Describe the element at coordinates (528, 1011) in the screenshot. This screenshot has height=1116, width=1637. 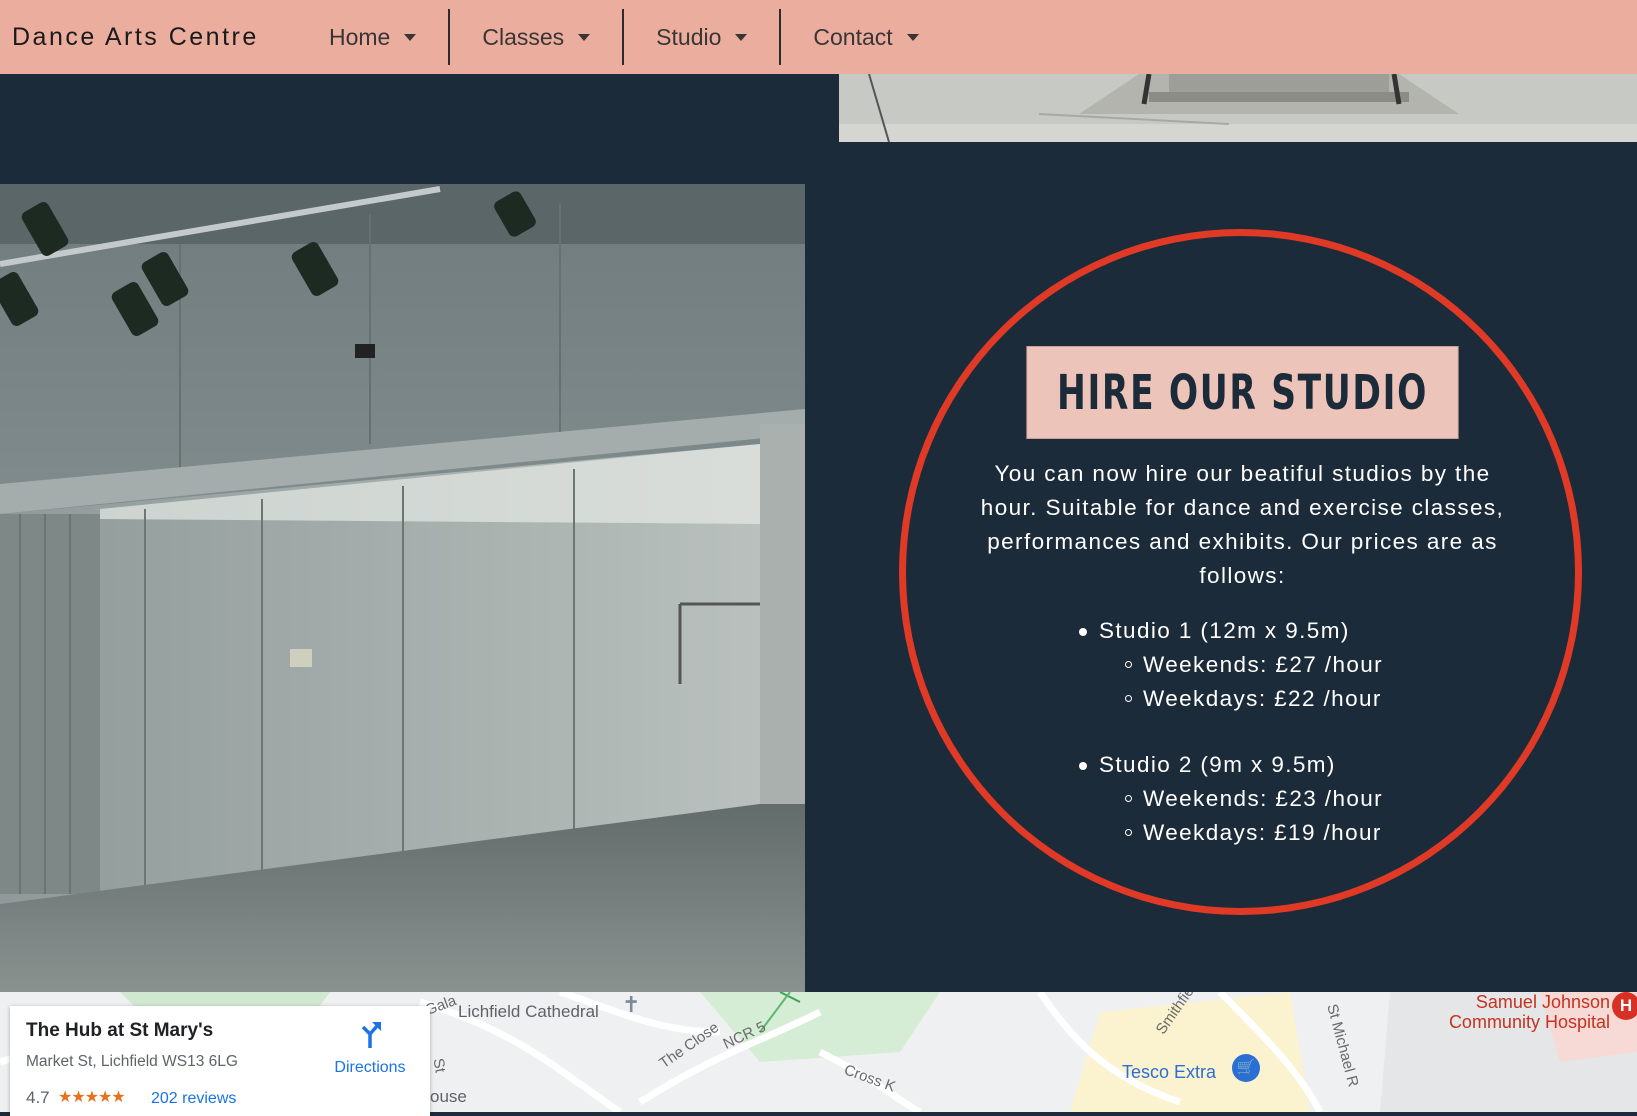
I see `map-label-cathedral: Lichfield Cathedral` at that location.